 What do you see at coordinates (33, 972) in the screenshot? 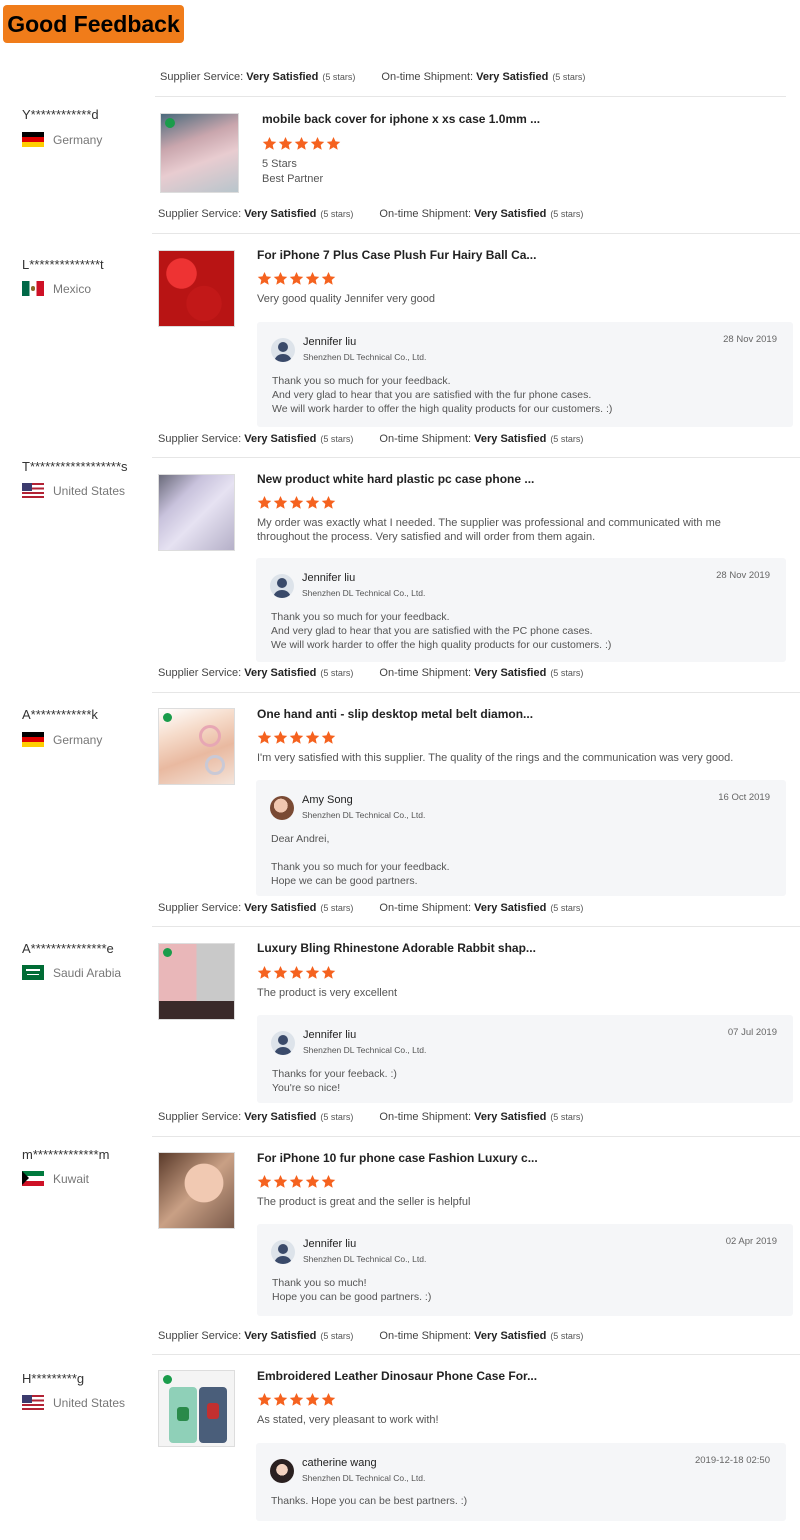
I see `saudi-flag-icon` at bounding box center [33, 972].